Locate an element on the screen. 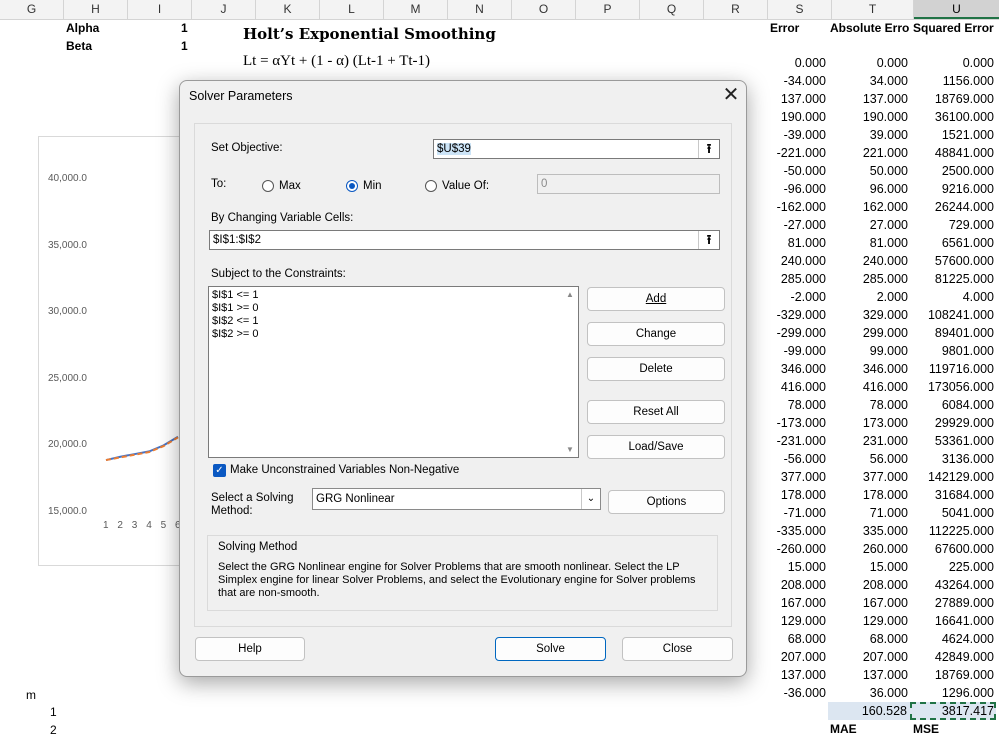  column-header-l: L is located at coordinates (352, 9).